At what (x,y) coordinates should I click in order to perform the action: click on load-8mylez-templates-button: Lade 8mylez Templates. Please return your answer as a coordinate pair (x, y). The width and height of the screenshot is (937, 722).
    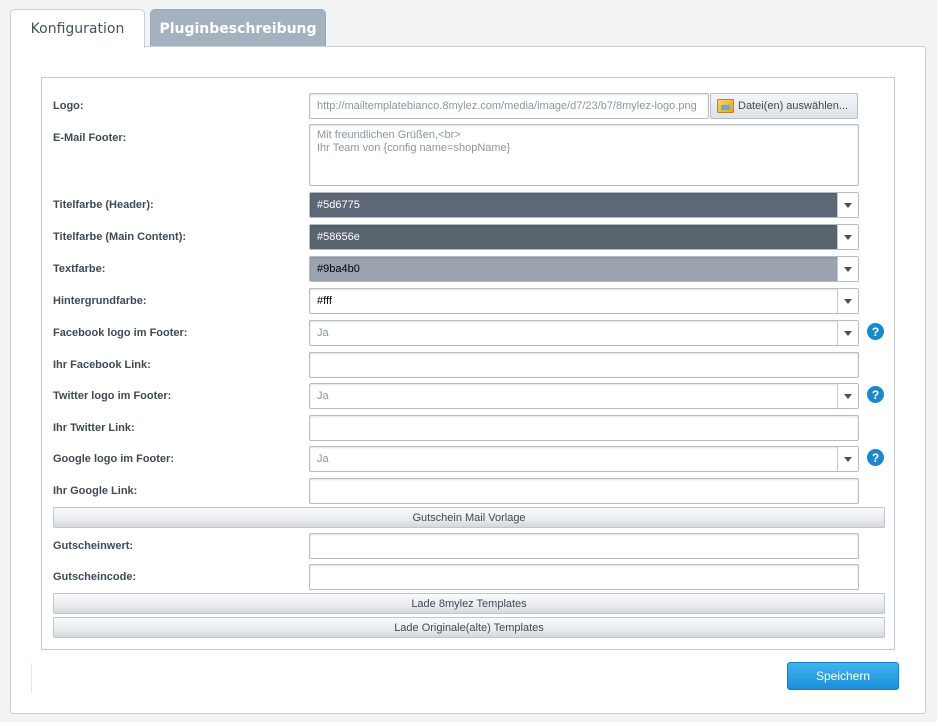
    Looking at the image, I should click on (469, 603).